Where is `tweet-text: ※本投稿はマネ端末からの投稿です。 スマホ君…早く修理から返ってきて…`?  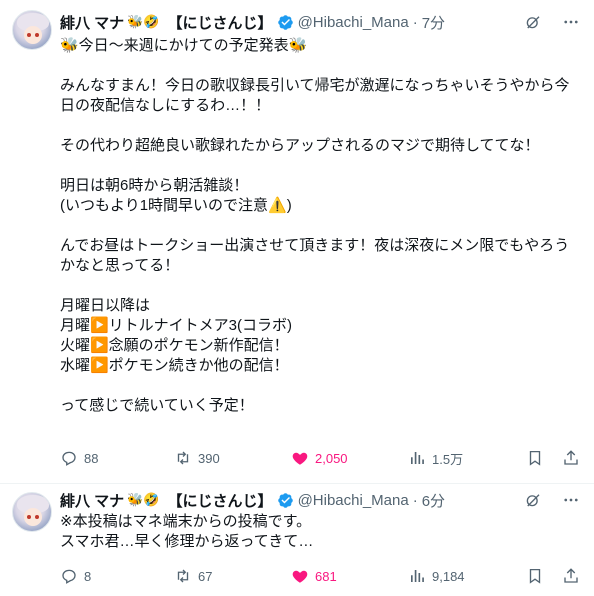
tweet-text: ※本投稿はマネ端末からの投稿です。 スマホ君…早く修理から返ってきて… is located at coordinates (187, 531).